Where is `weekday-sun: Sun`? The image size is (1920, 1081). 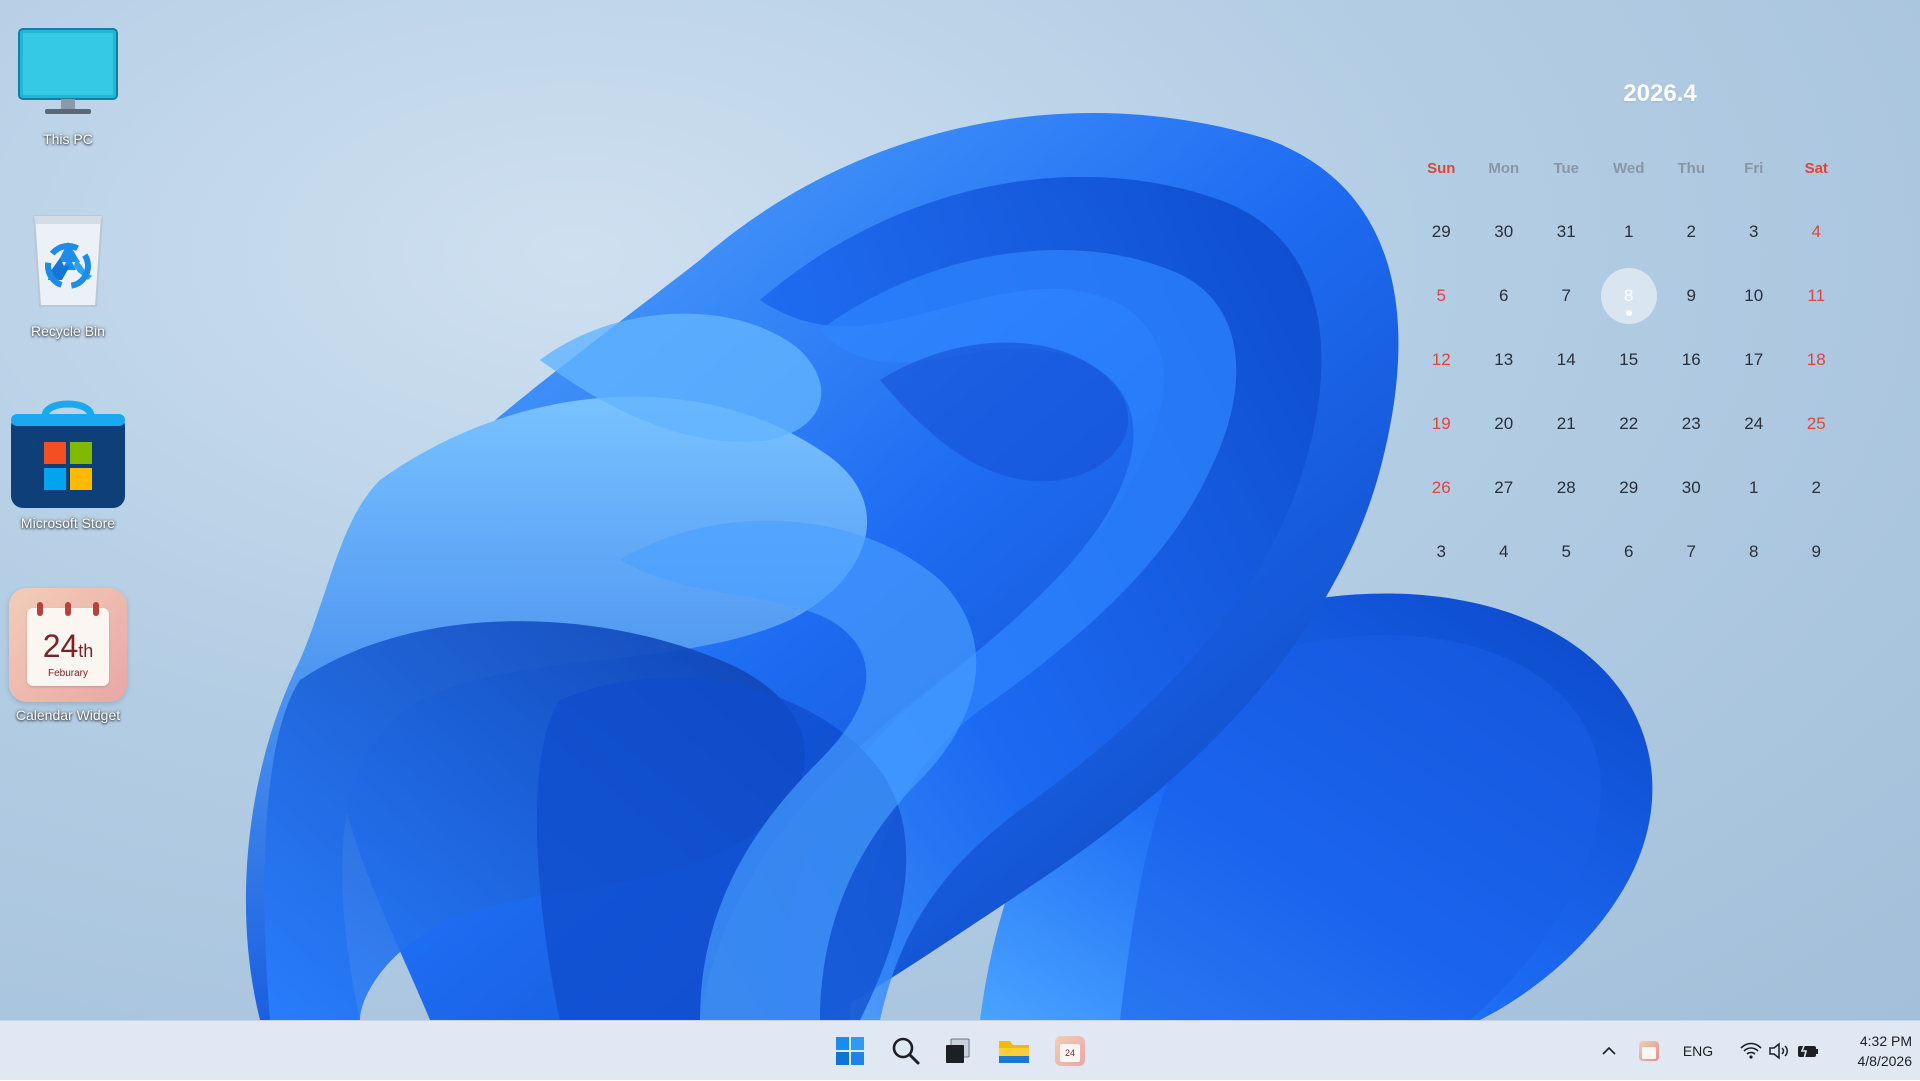
weekday-sun: Sun is located at coordinates (1441, 168).